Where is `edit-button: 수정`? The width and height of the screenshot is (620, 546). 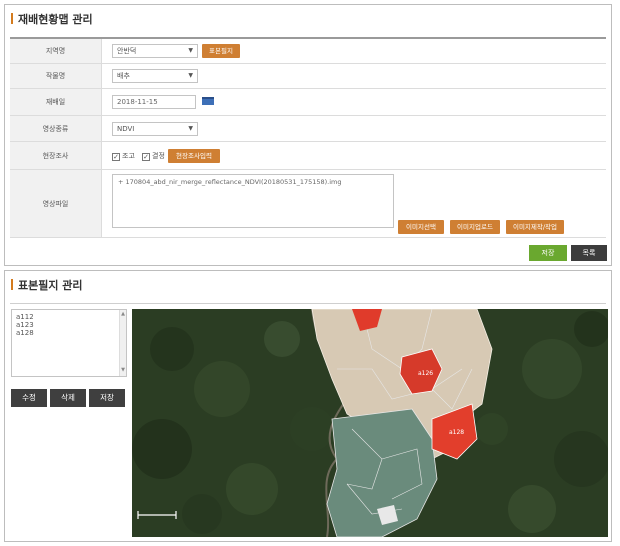 edit-button: 수정 is located at coordinates (29, 398).